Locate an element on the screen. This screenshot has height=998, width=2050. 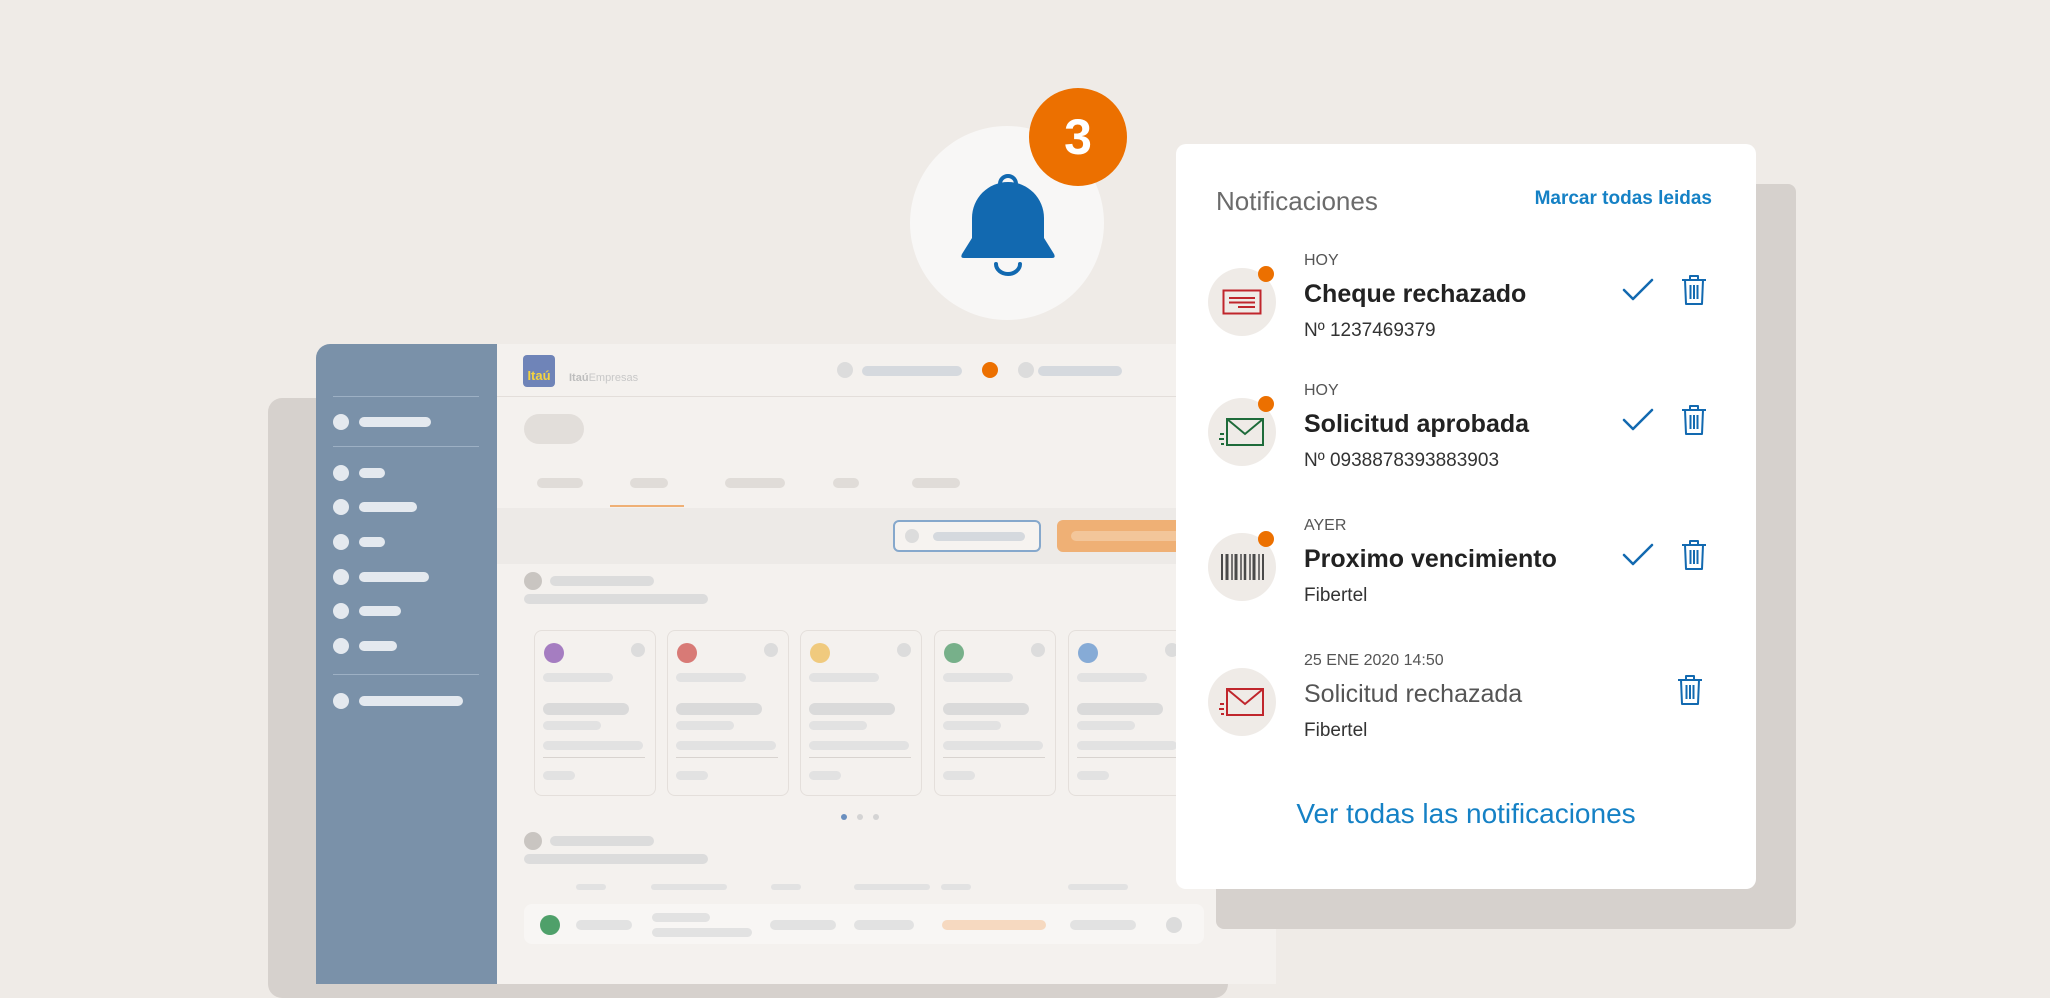
notification-title: Solicitud aprobada is located at coordinates (1417, 424).